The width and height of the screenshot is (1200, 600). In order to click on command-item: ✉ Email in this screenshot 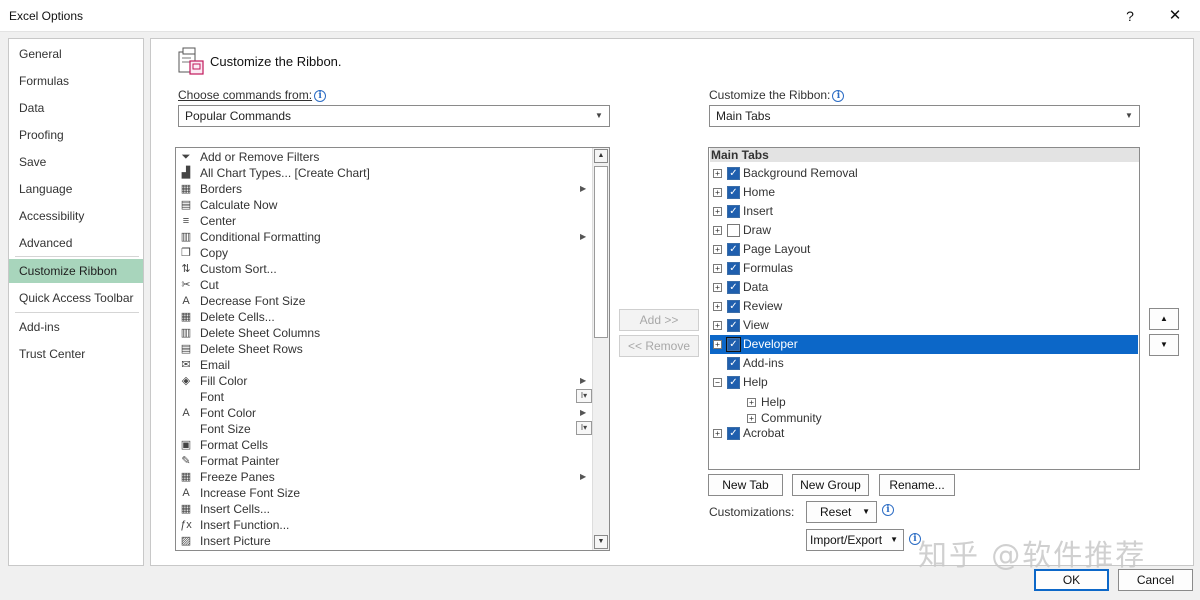, I will do `click(383, 365)`.